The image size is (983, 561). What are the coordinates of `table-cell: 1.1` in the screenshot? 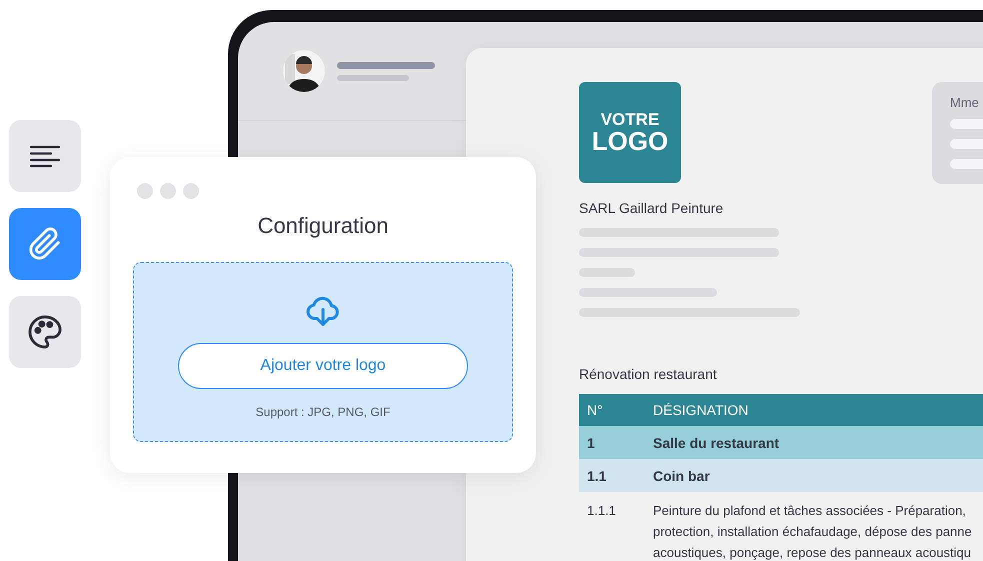 It's located at (612, 475).